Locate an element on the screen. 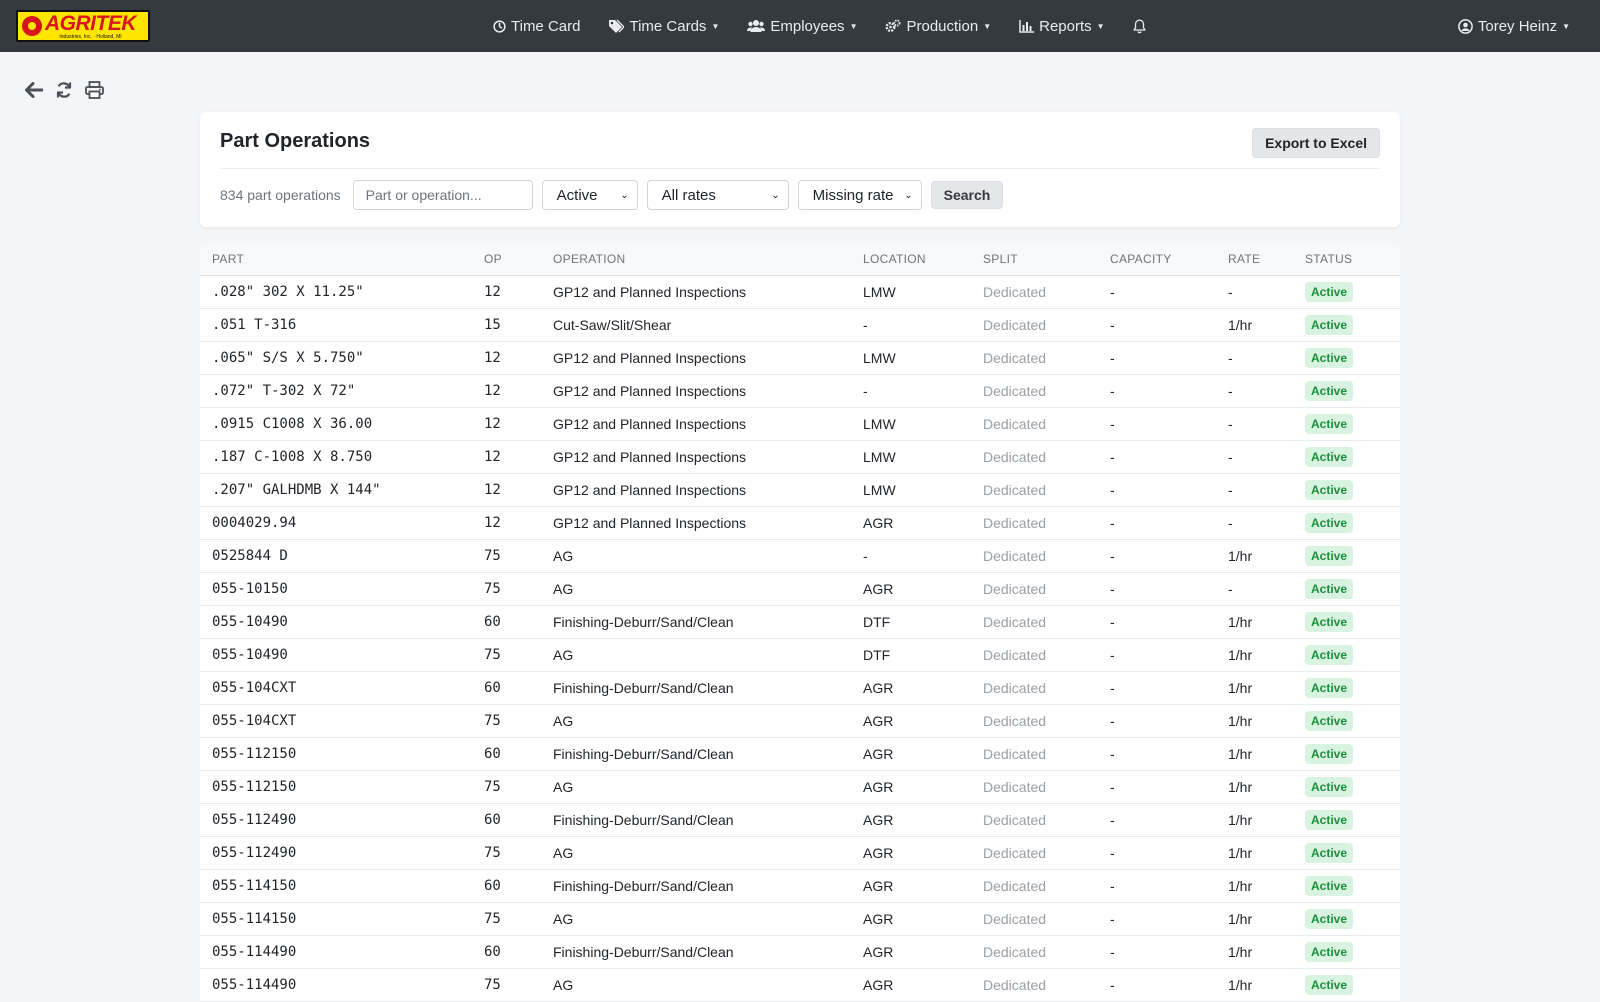 The image size is (1600, 1002). cell-part: .187 C-1008 X 8.750 is located at coordinates (292, 456).